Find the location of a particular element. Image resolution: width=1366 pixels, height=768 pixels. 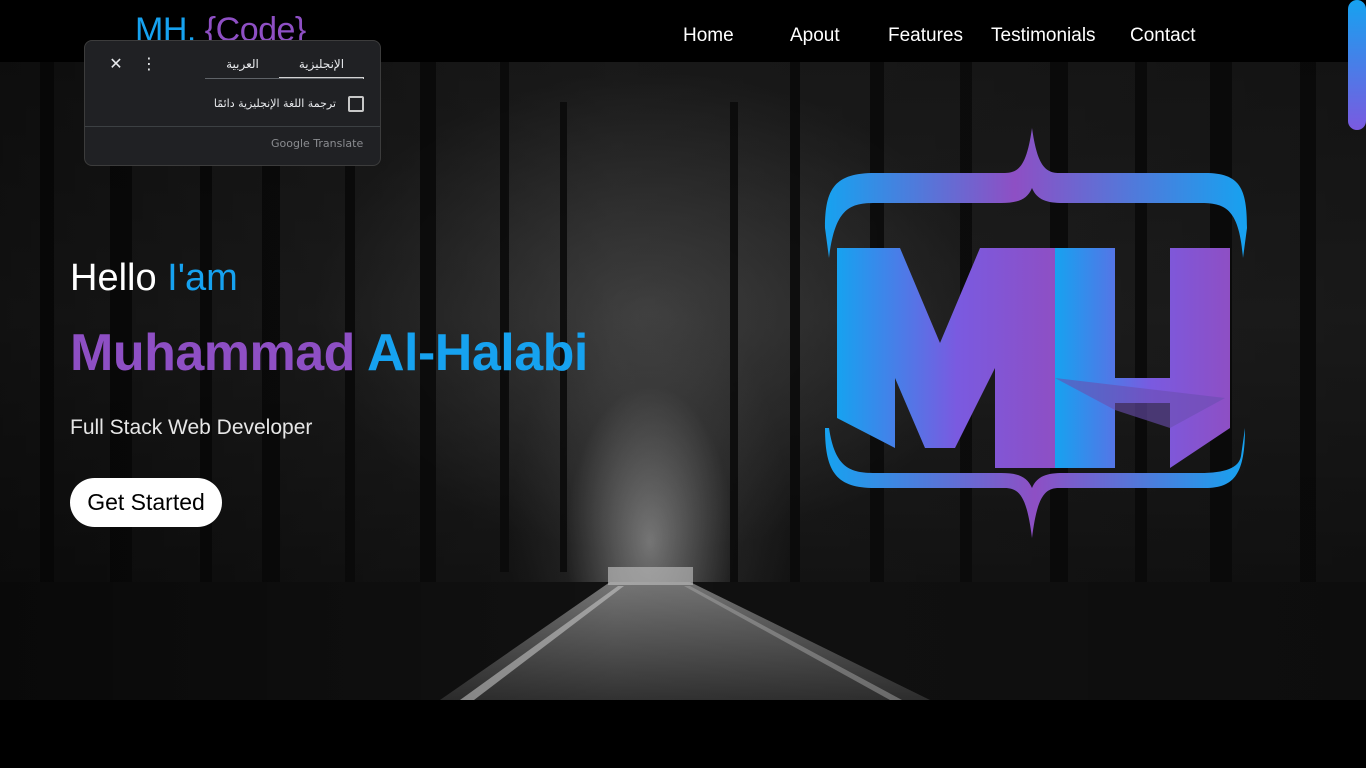

nav-contact: Contact is located at coordinates (1162, 36).